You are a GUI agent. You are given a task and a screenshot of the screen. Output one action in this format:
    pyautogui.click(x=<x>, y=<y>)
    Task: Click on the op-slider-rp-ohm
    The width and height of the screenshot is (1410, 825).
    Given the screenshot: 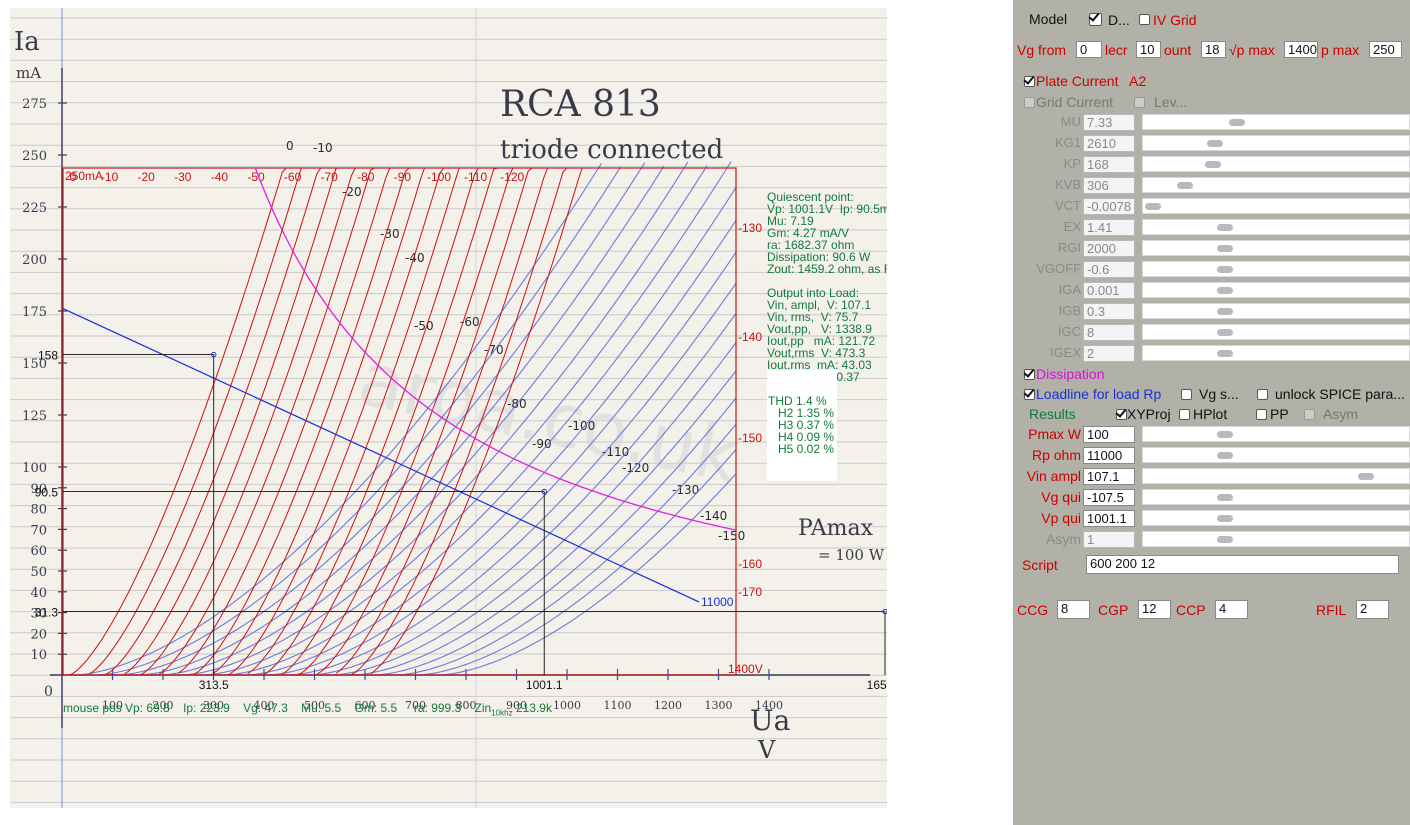 What is the action you would take?
    pyautogui.click(x=1276, y=455)
    